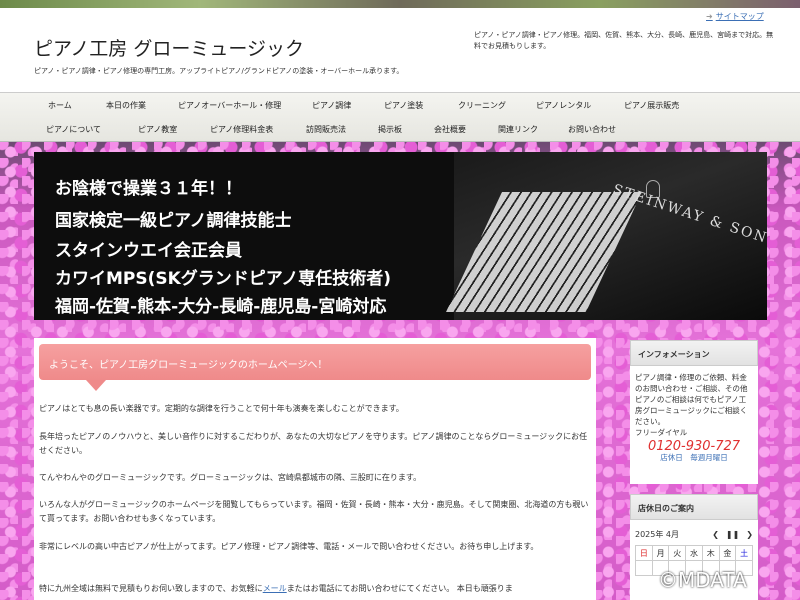 The height and width of the screenshot is (600, 800). I want to click on calendar-header: 2025年 4月 ❮ ❚❚ ❯, so click(694, 534).